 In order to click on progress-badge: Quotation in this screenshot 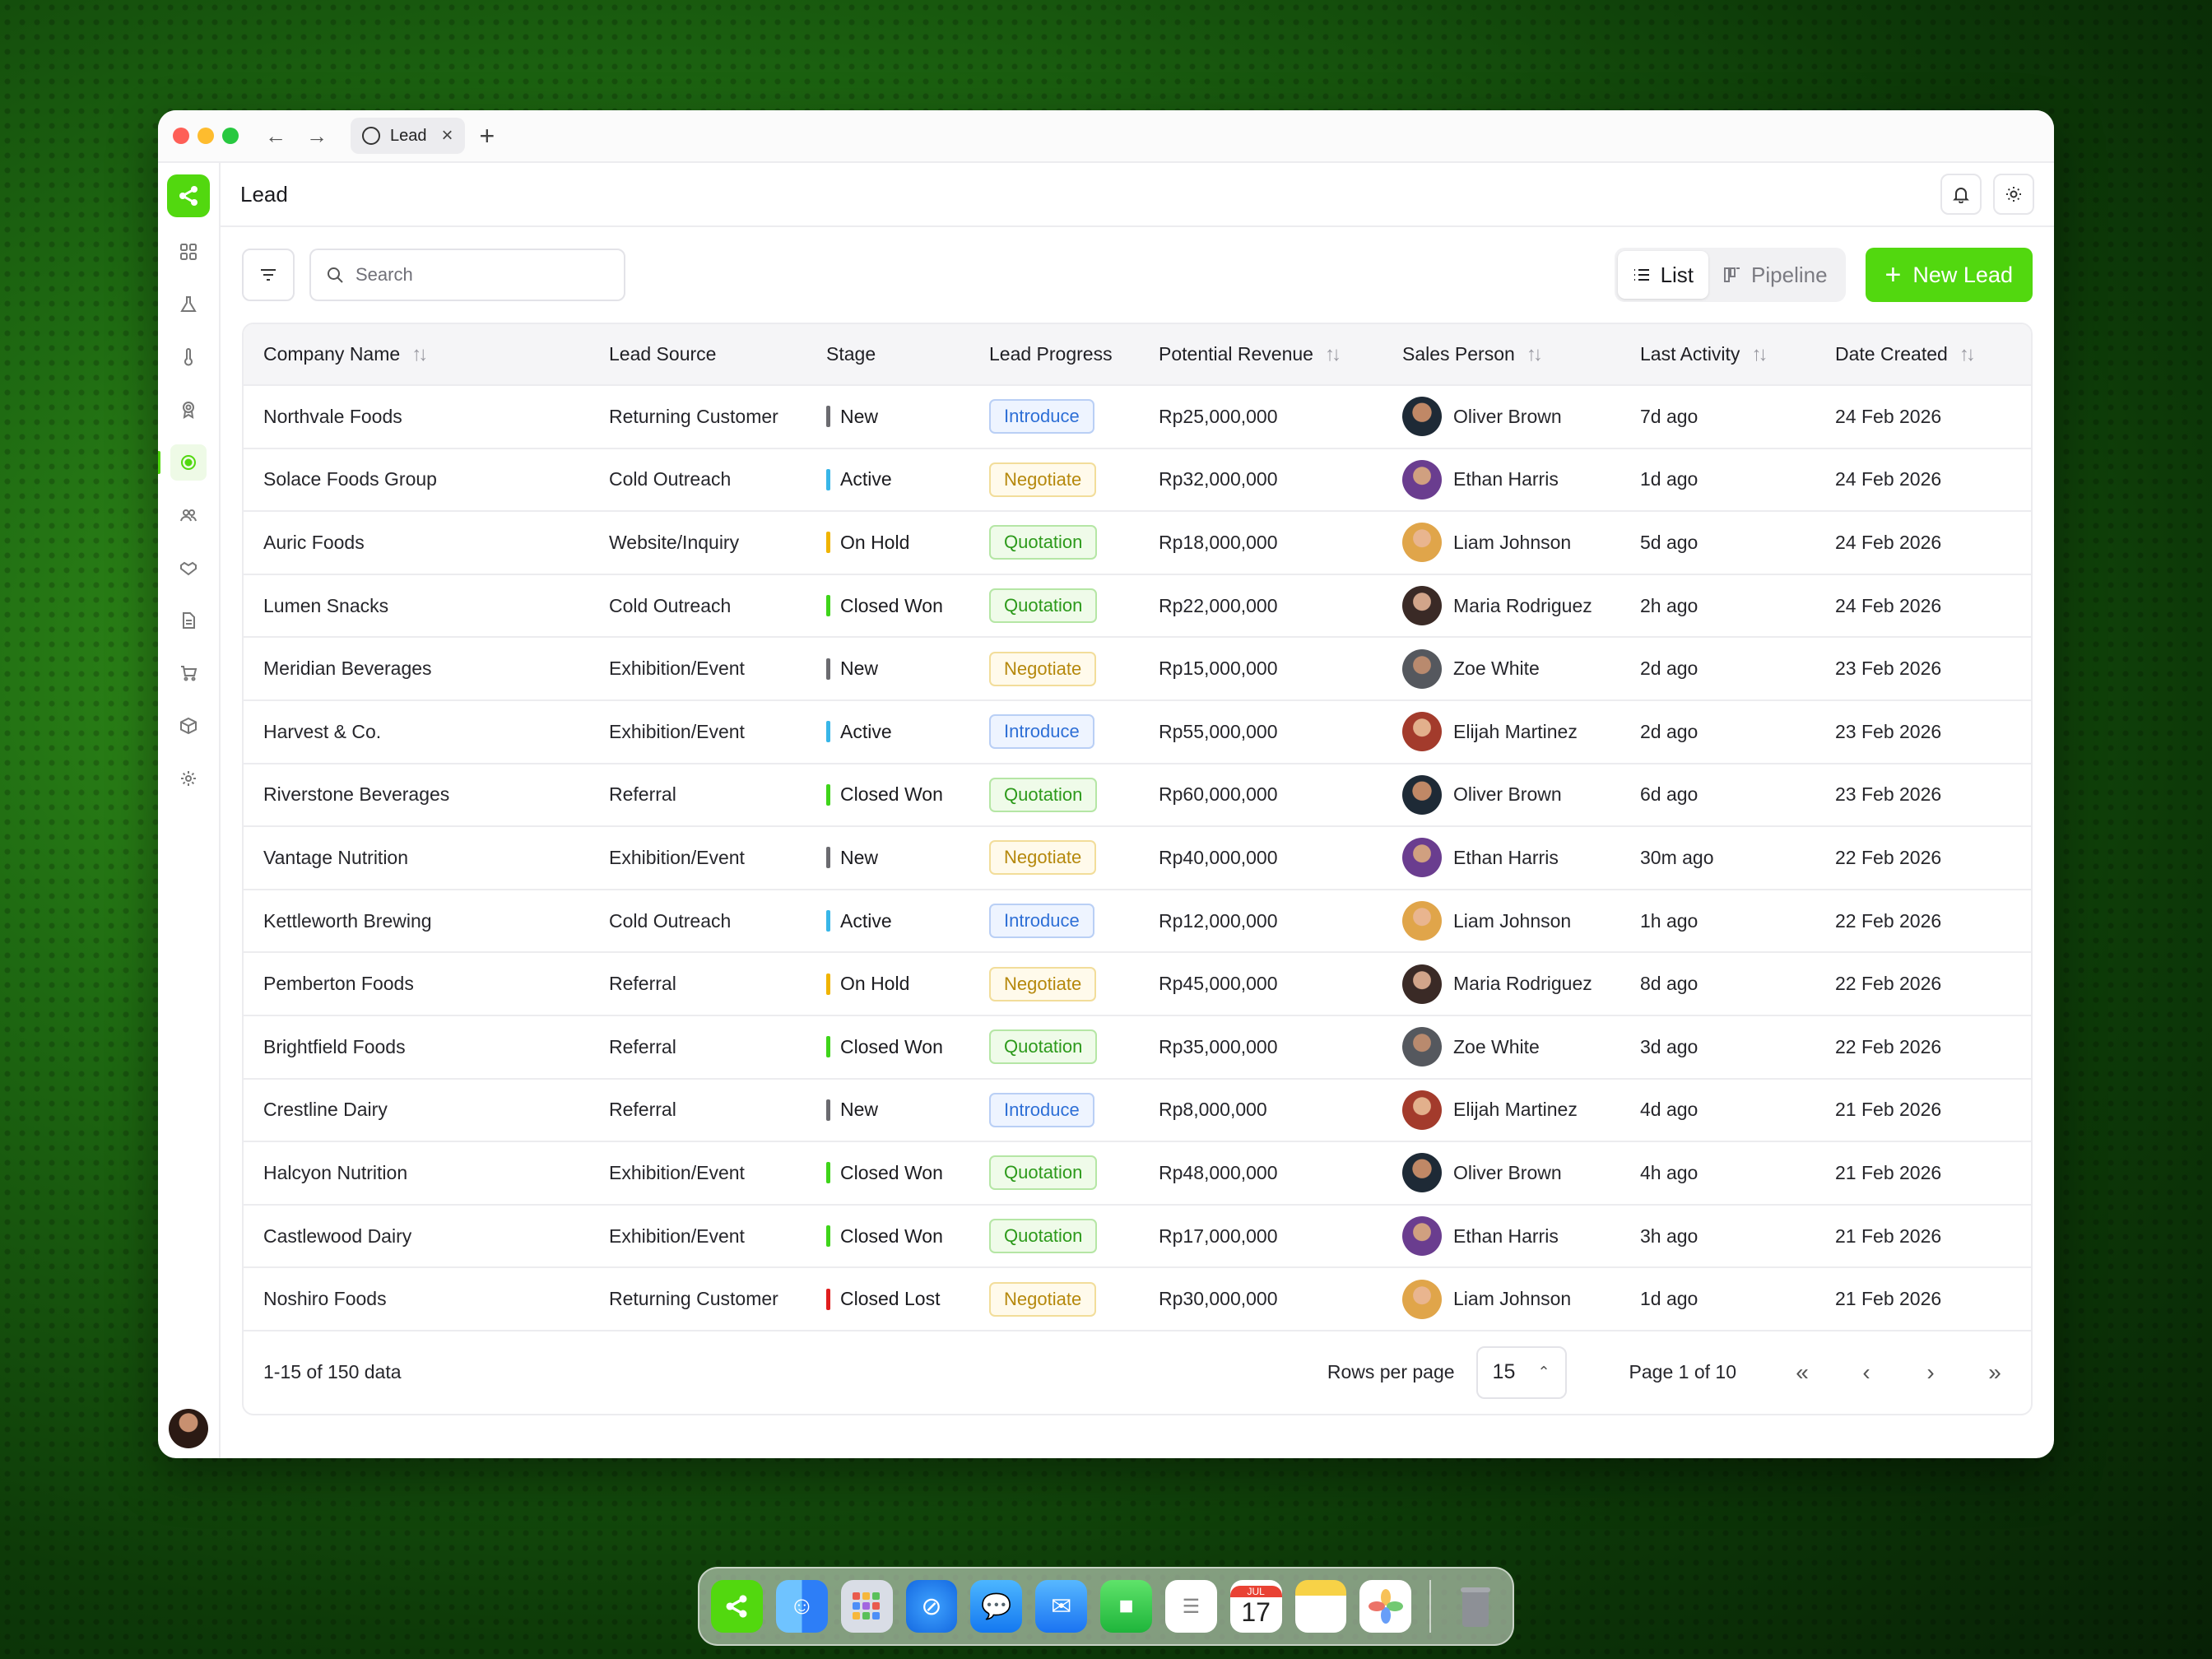, I will do `click(1043, 1236)`.